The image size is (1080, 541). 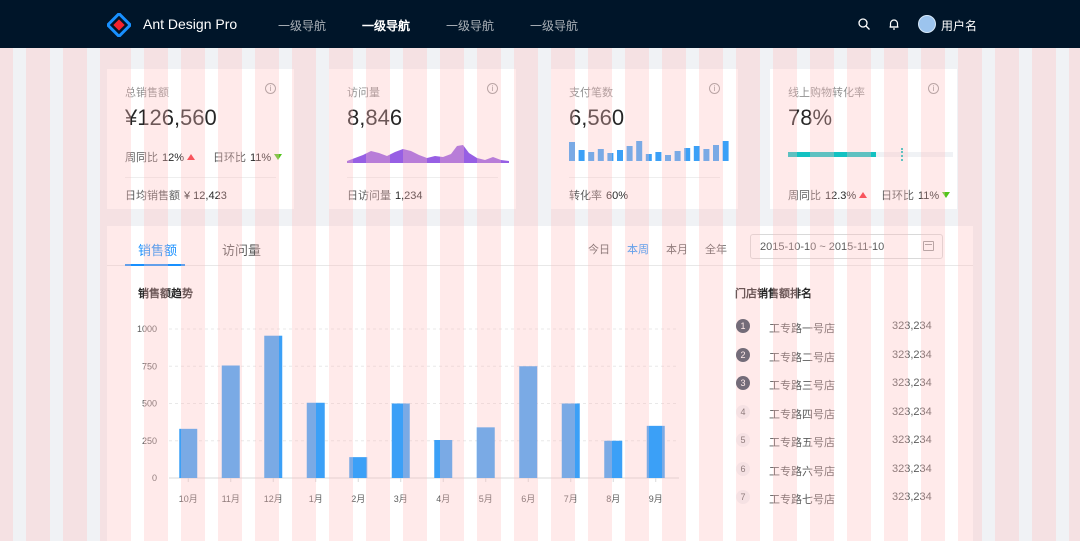 What do you see at coordinates (822, 247) in the screenshot?
I see `date-range-value: 2015-10-10 ~ 2015-11-10` at bounding box center [822, 247].